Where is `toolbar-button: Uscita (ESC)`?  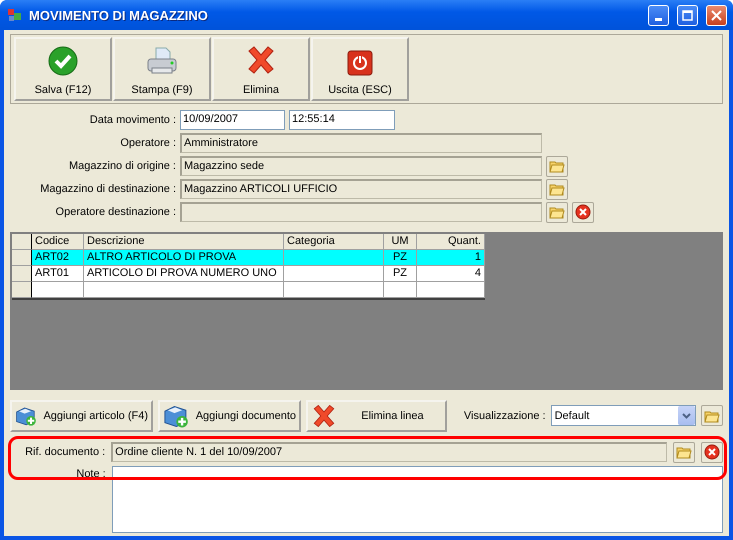
toolbar-button: Uscita (ESC) is located at coordinates (360, 69).